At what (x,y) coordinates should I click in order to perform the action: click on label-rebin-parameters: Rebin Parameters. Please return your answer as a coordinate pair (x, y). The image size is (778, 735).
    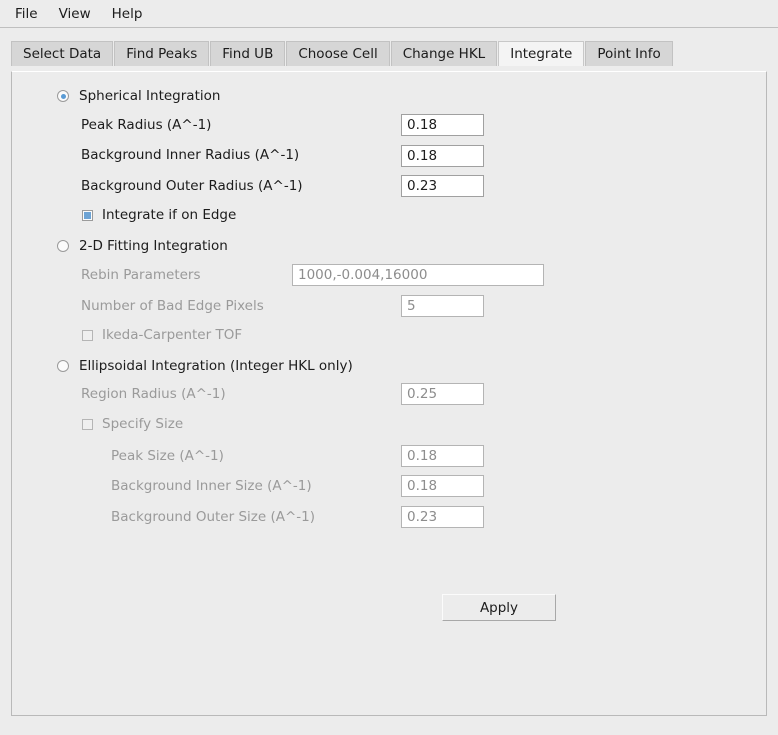
    Looking at the image, I should click on (141, 275).